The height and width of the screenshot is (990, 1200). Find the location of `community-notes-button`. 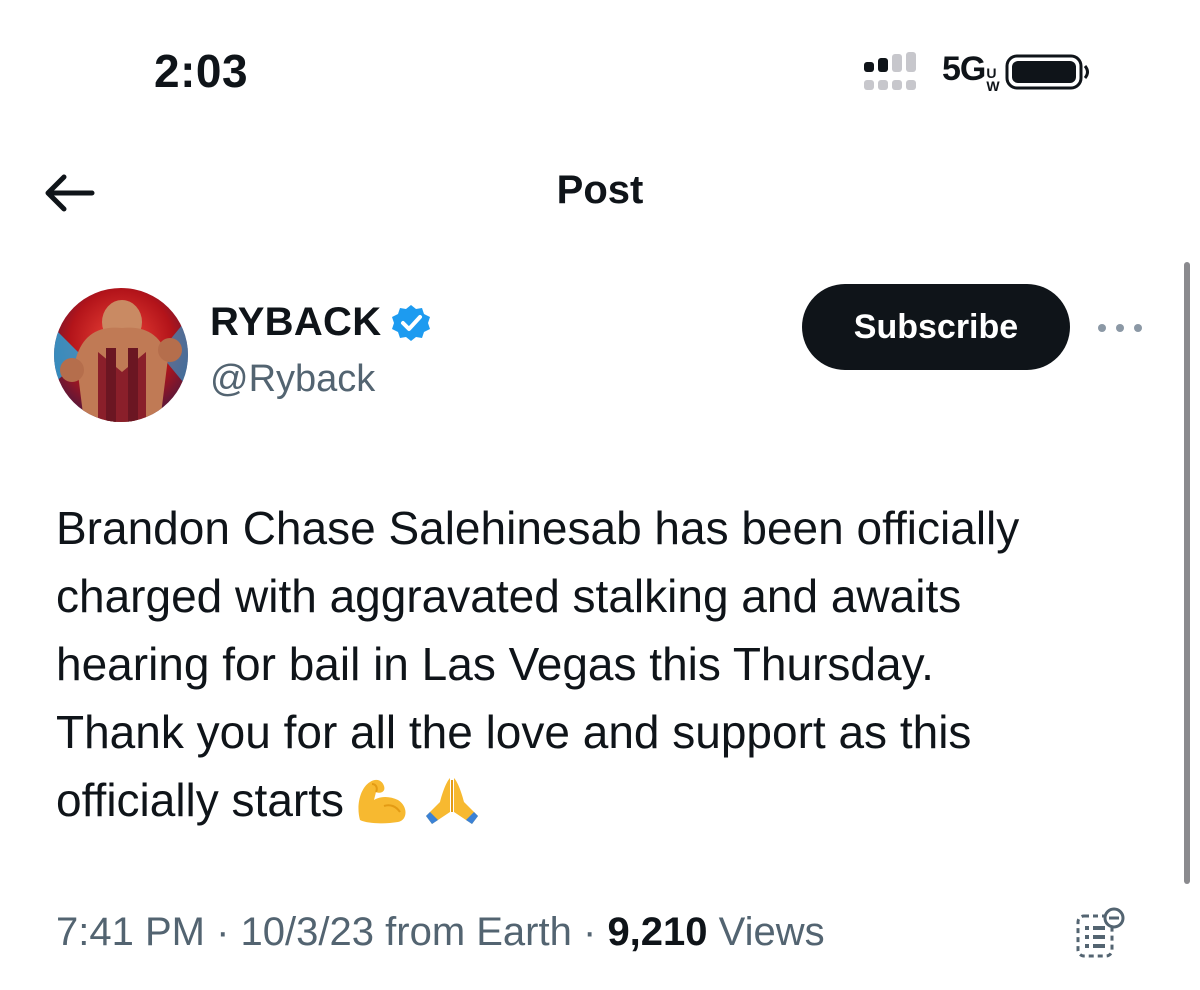

community-notes-button is located at coordinates (1100, 934).